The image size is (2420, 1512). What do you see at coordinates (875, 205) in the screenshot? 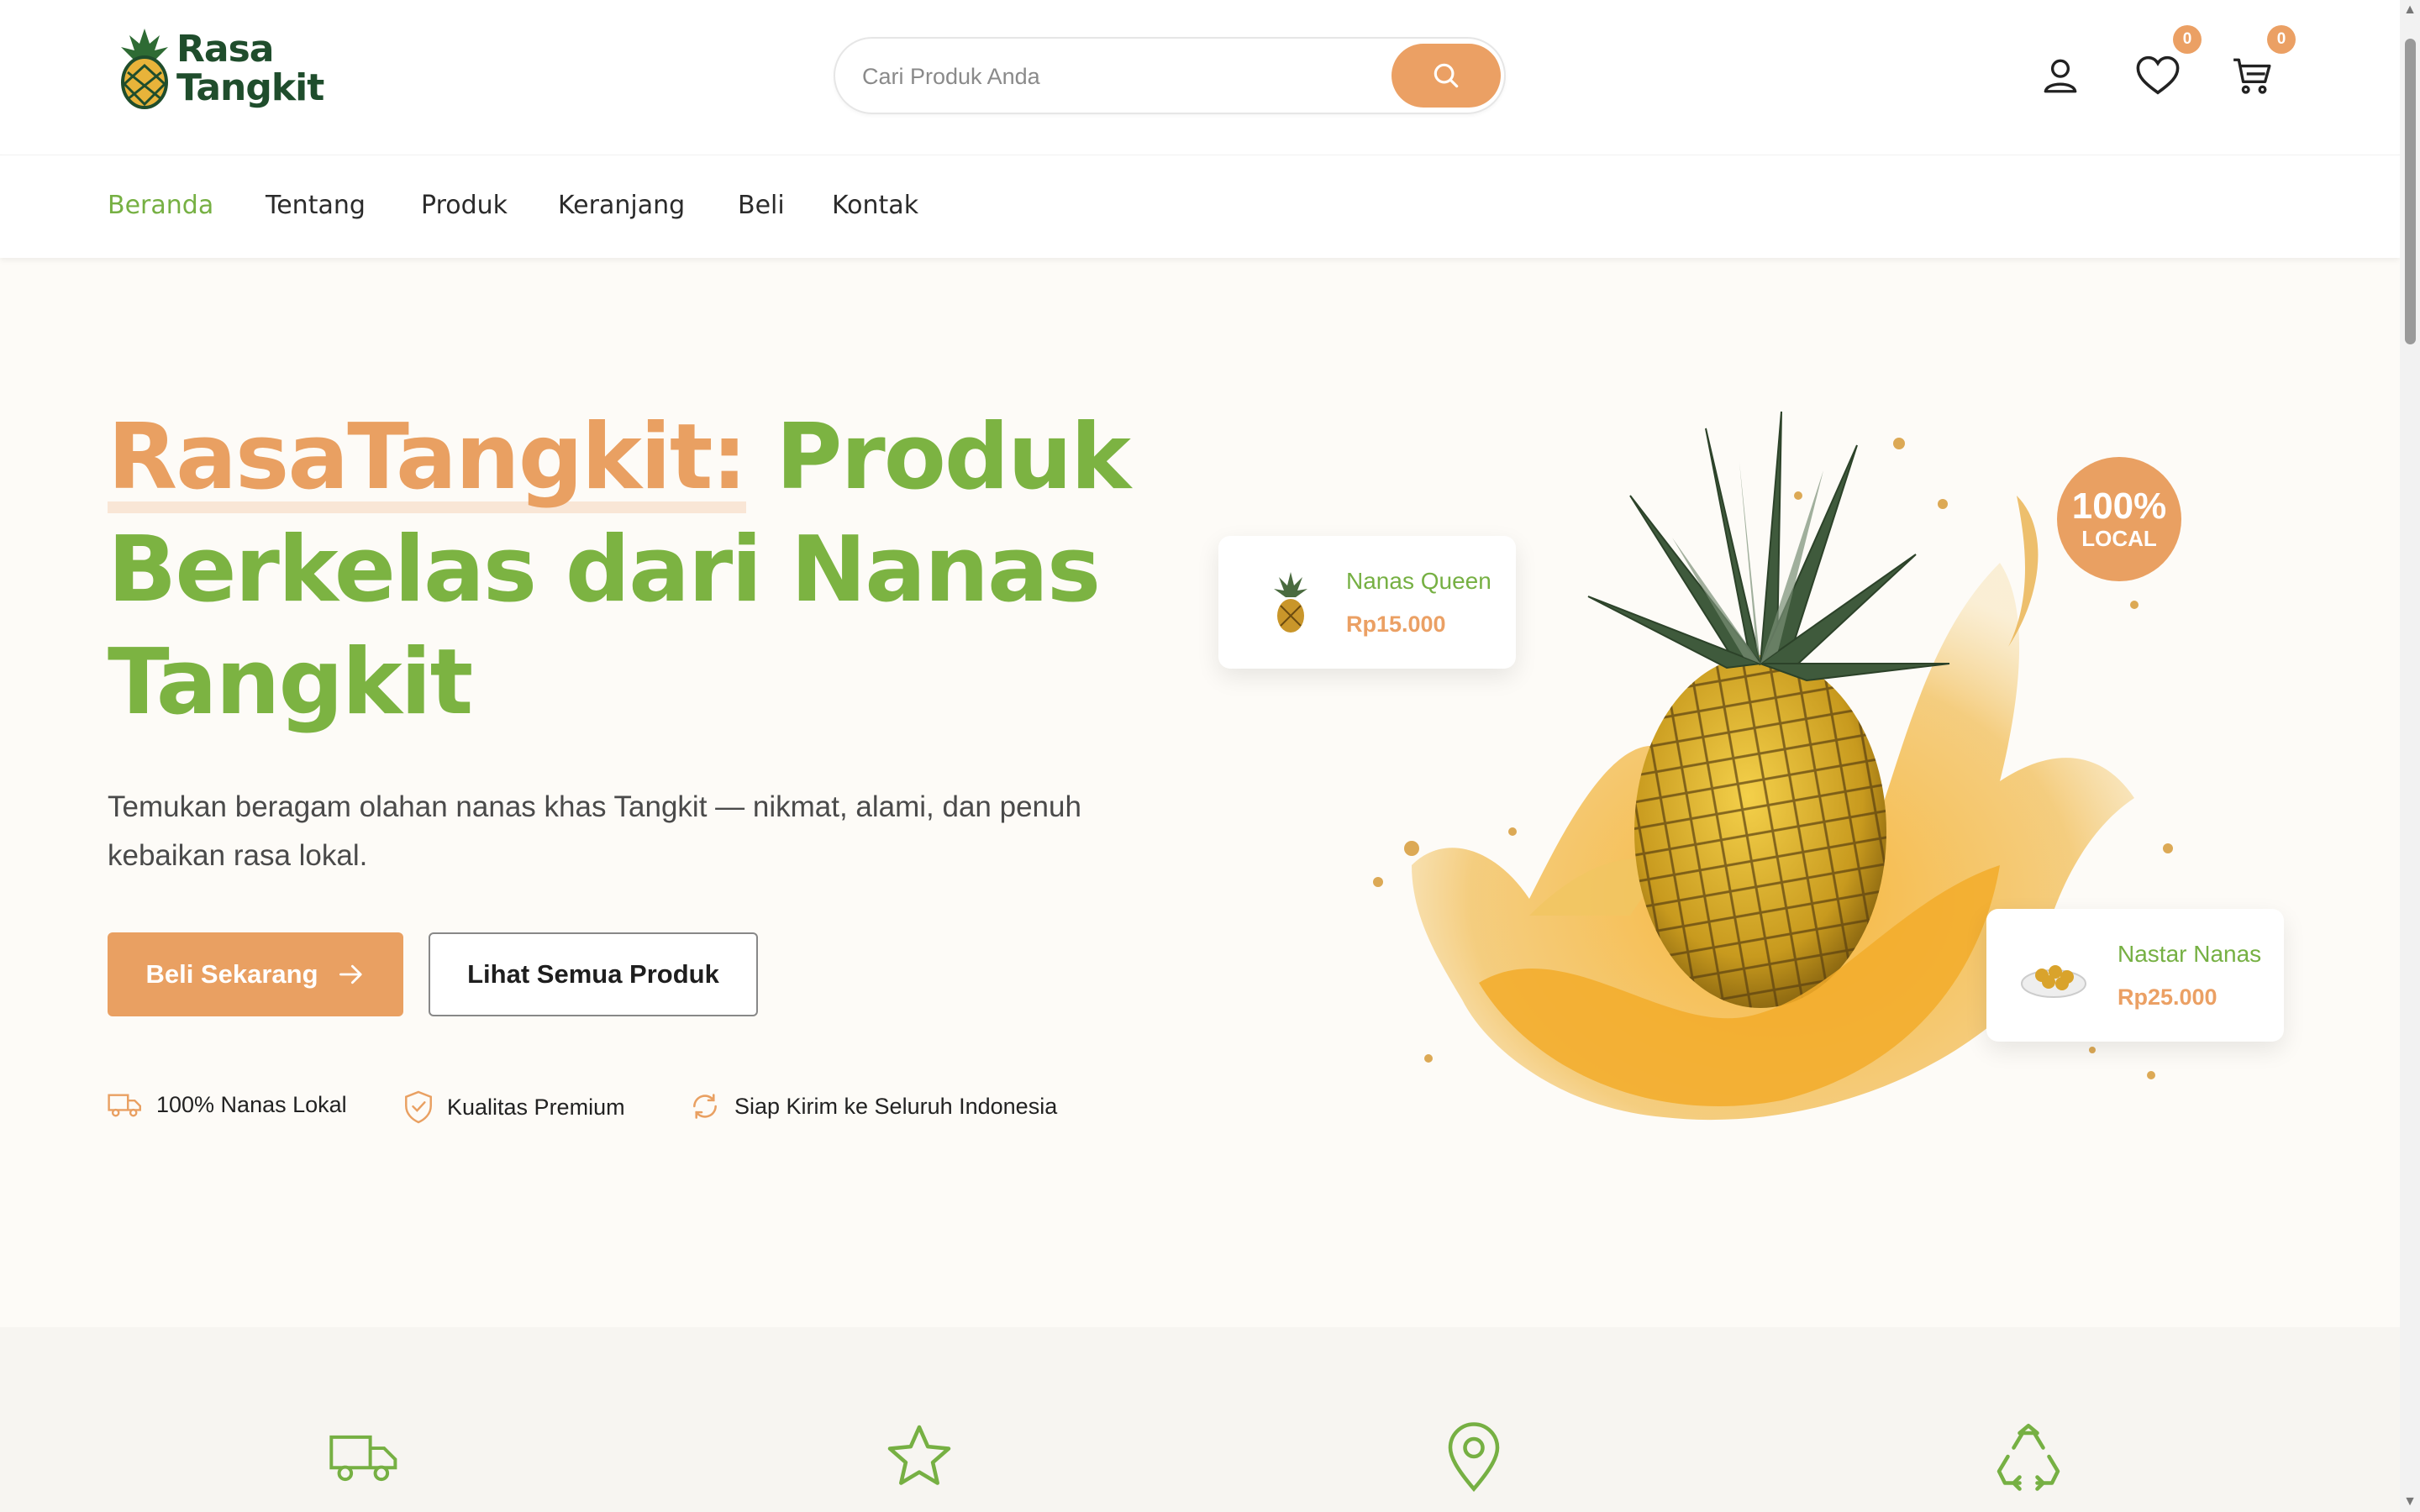
I see `nav-item-kontak: Kontak` at bounding box center [875, 205].